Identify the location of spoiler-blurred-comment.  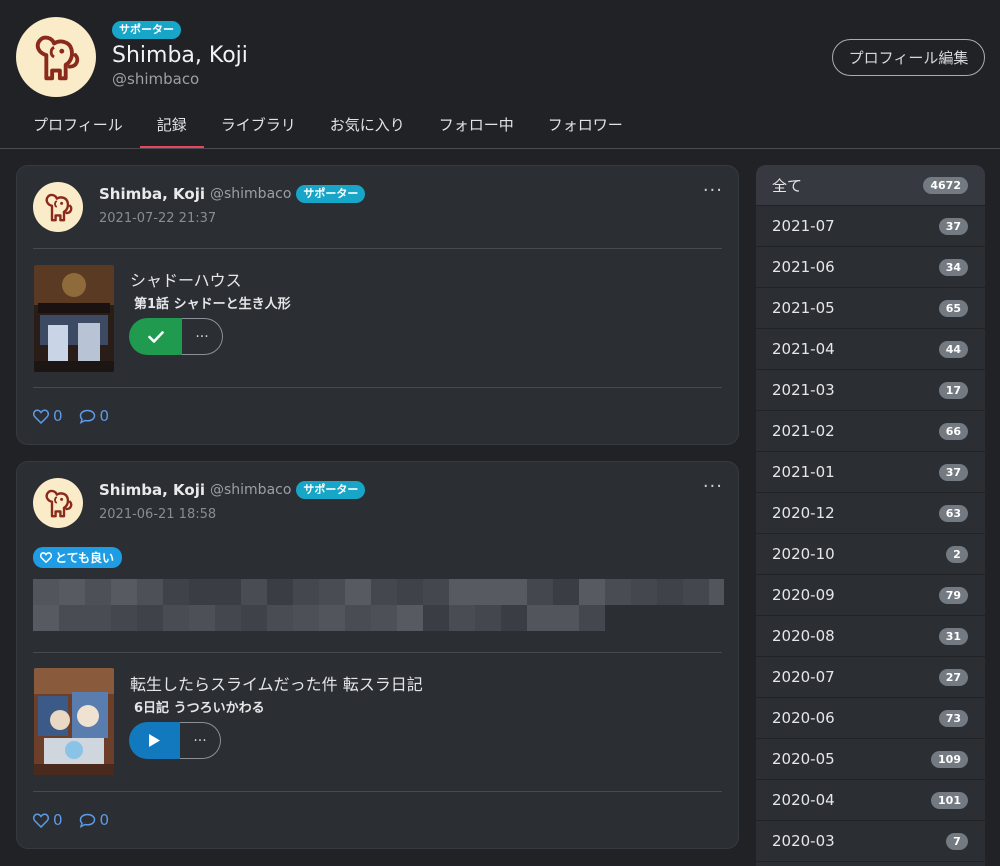
(378, 605).